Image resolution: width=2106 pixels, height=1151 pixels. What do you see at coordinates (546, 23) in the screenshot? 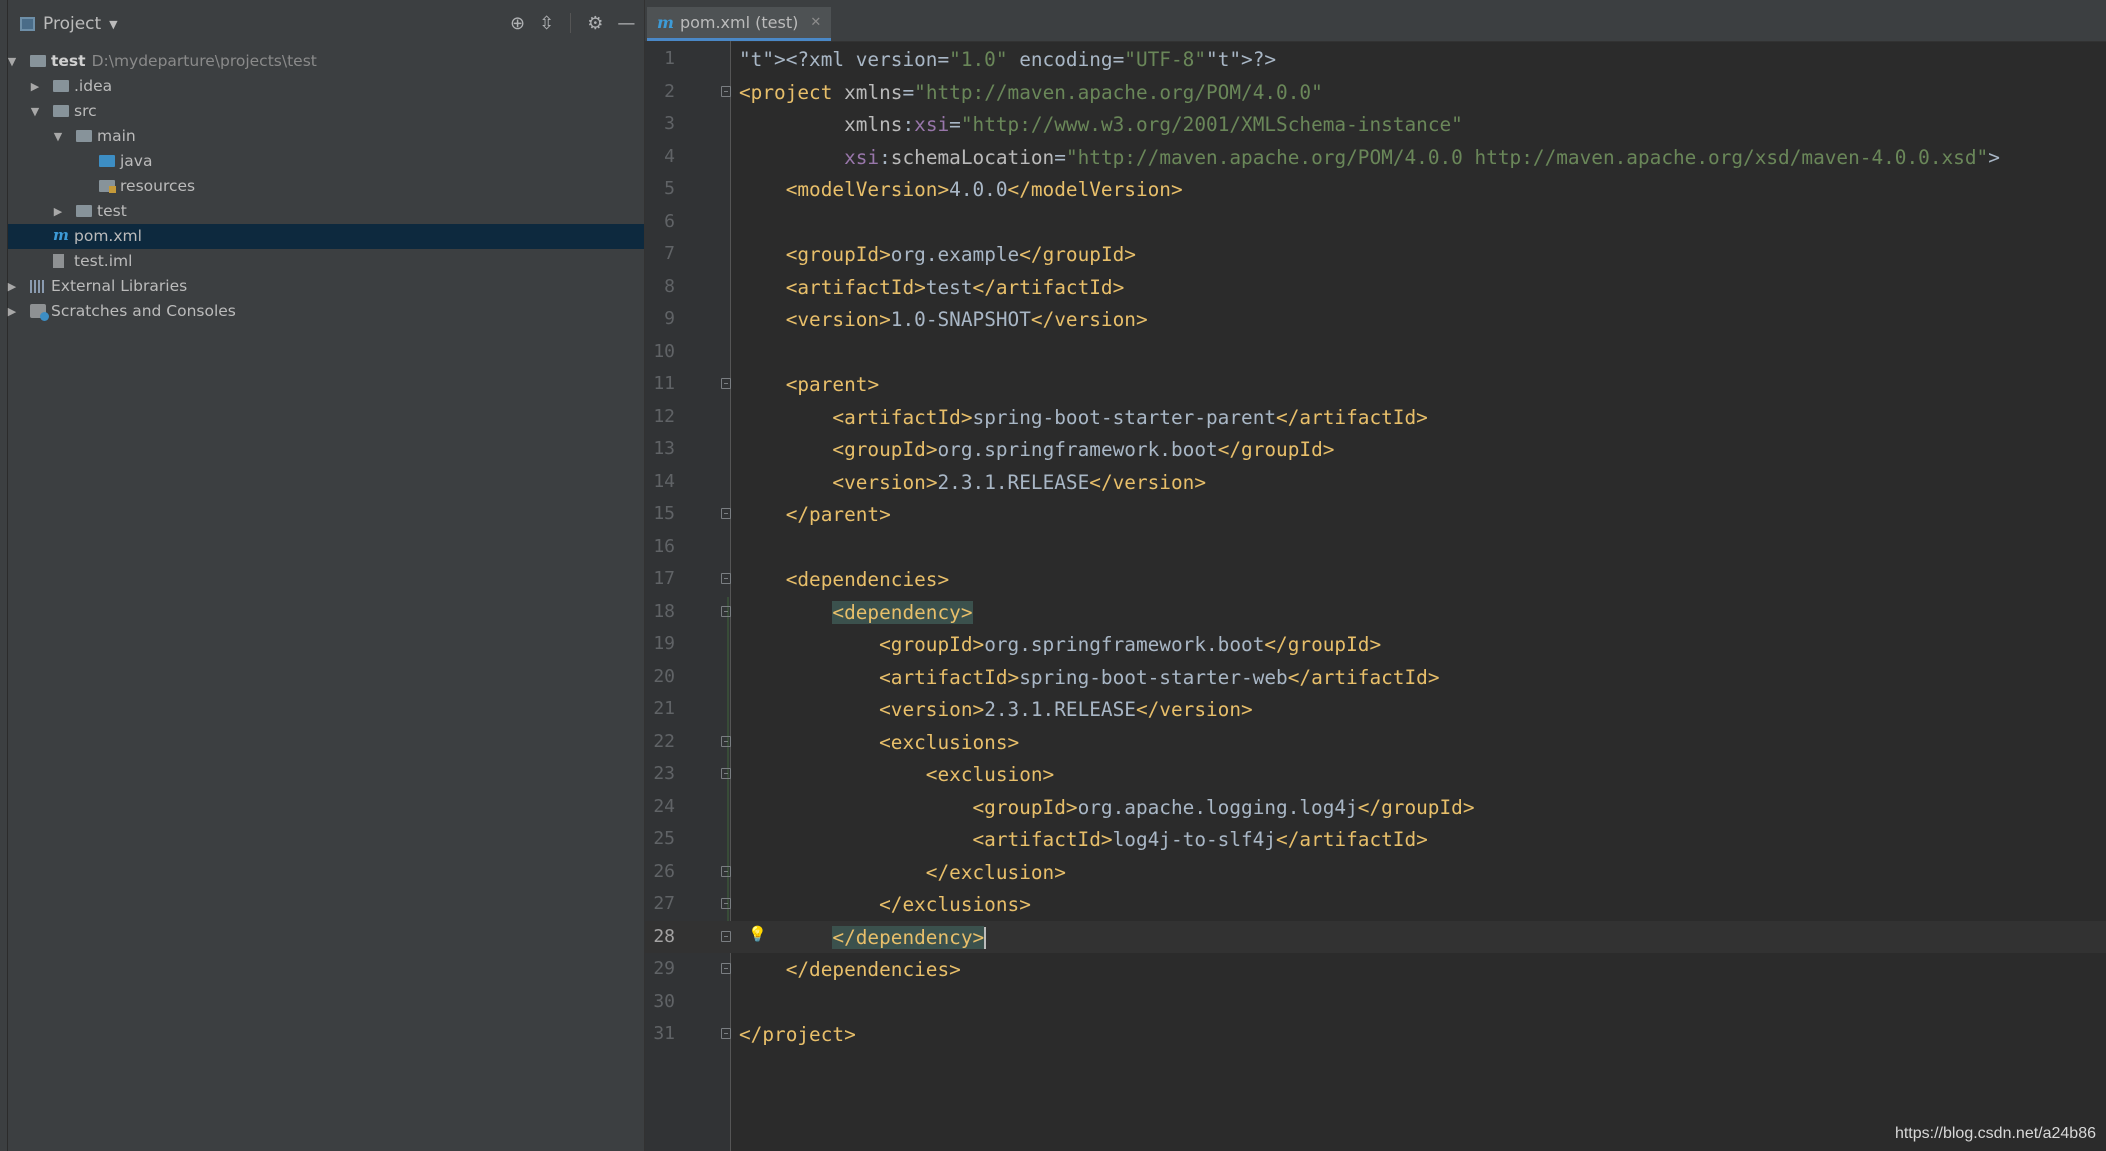
I see `collapse-icon: ⇳` at bounding box center [546, 23].